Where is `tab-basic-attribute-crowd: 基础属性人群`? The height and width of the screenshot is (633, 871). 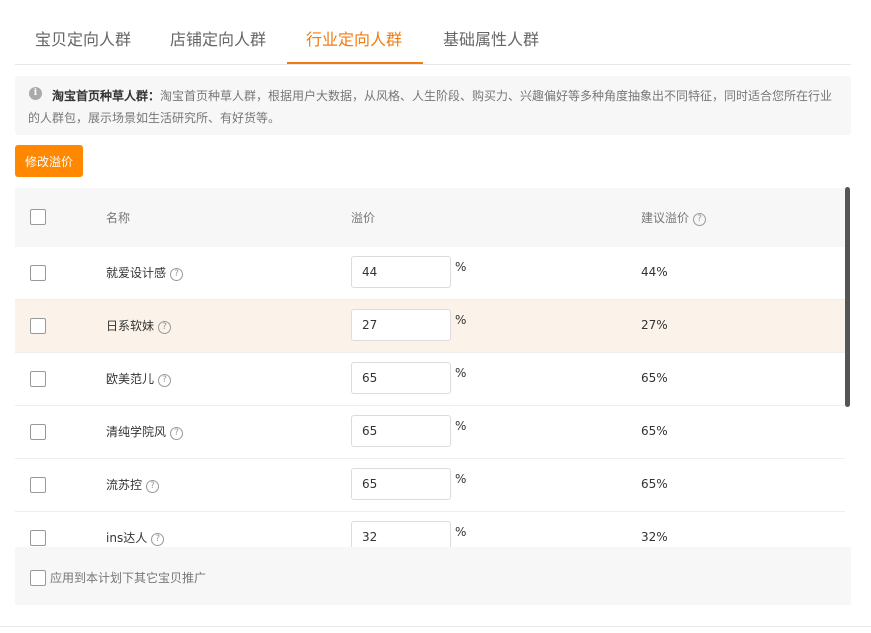
tab-basic-attribute-crowd: 基础属性人群 is located at coordinates (491, 38).